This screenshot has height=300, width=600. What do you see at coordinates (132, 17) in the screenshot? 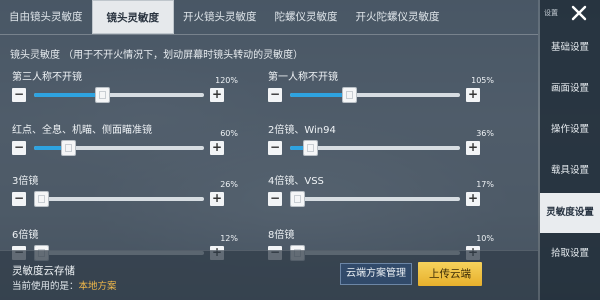
I see `tab-camera-sensitivity: 镜头灵敏度` at bounding box center [132, 17].